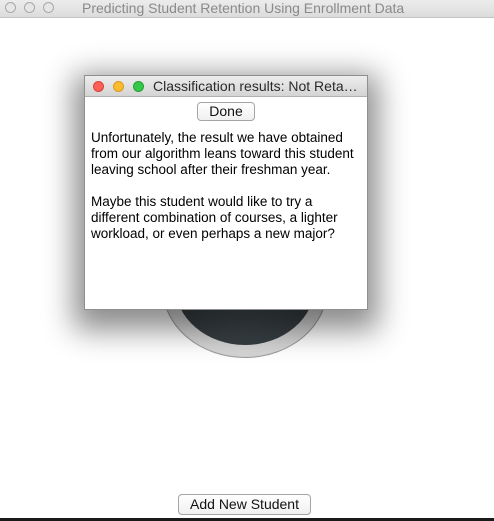 Image resolution: width=494 pixels, height=521 pixels. What do you see at coordinates (10, 7) in the screenshot?
I see `close-window-button` at bounding box center [10, 7].